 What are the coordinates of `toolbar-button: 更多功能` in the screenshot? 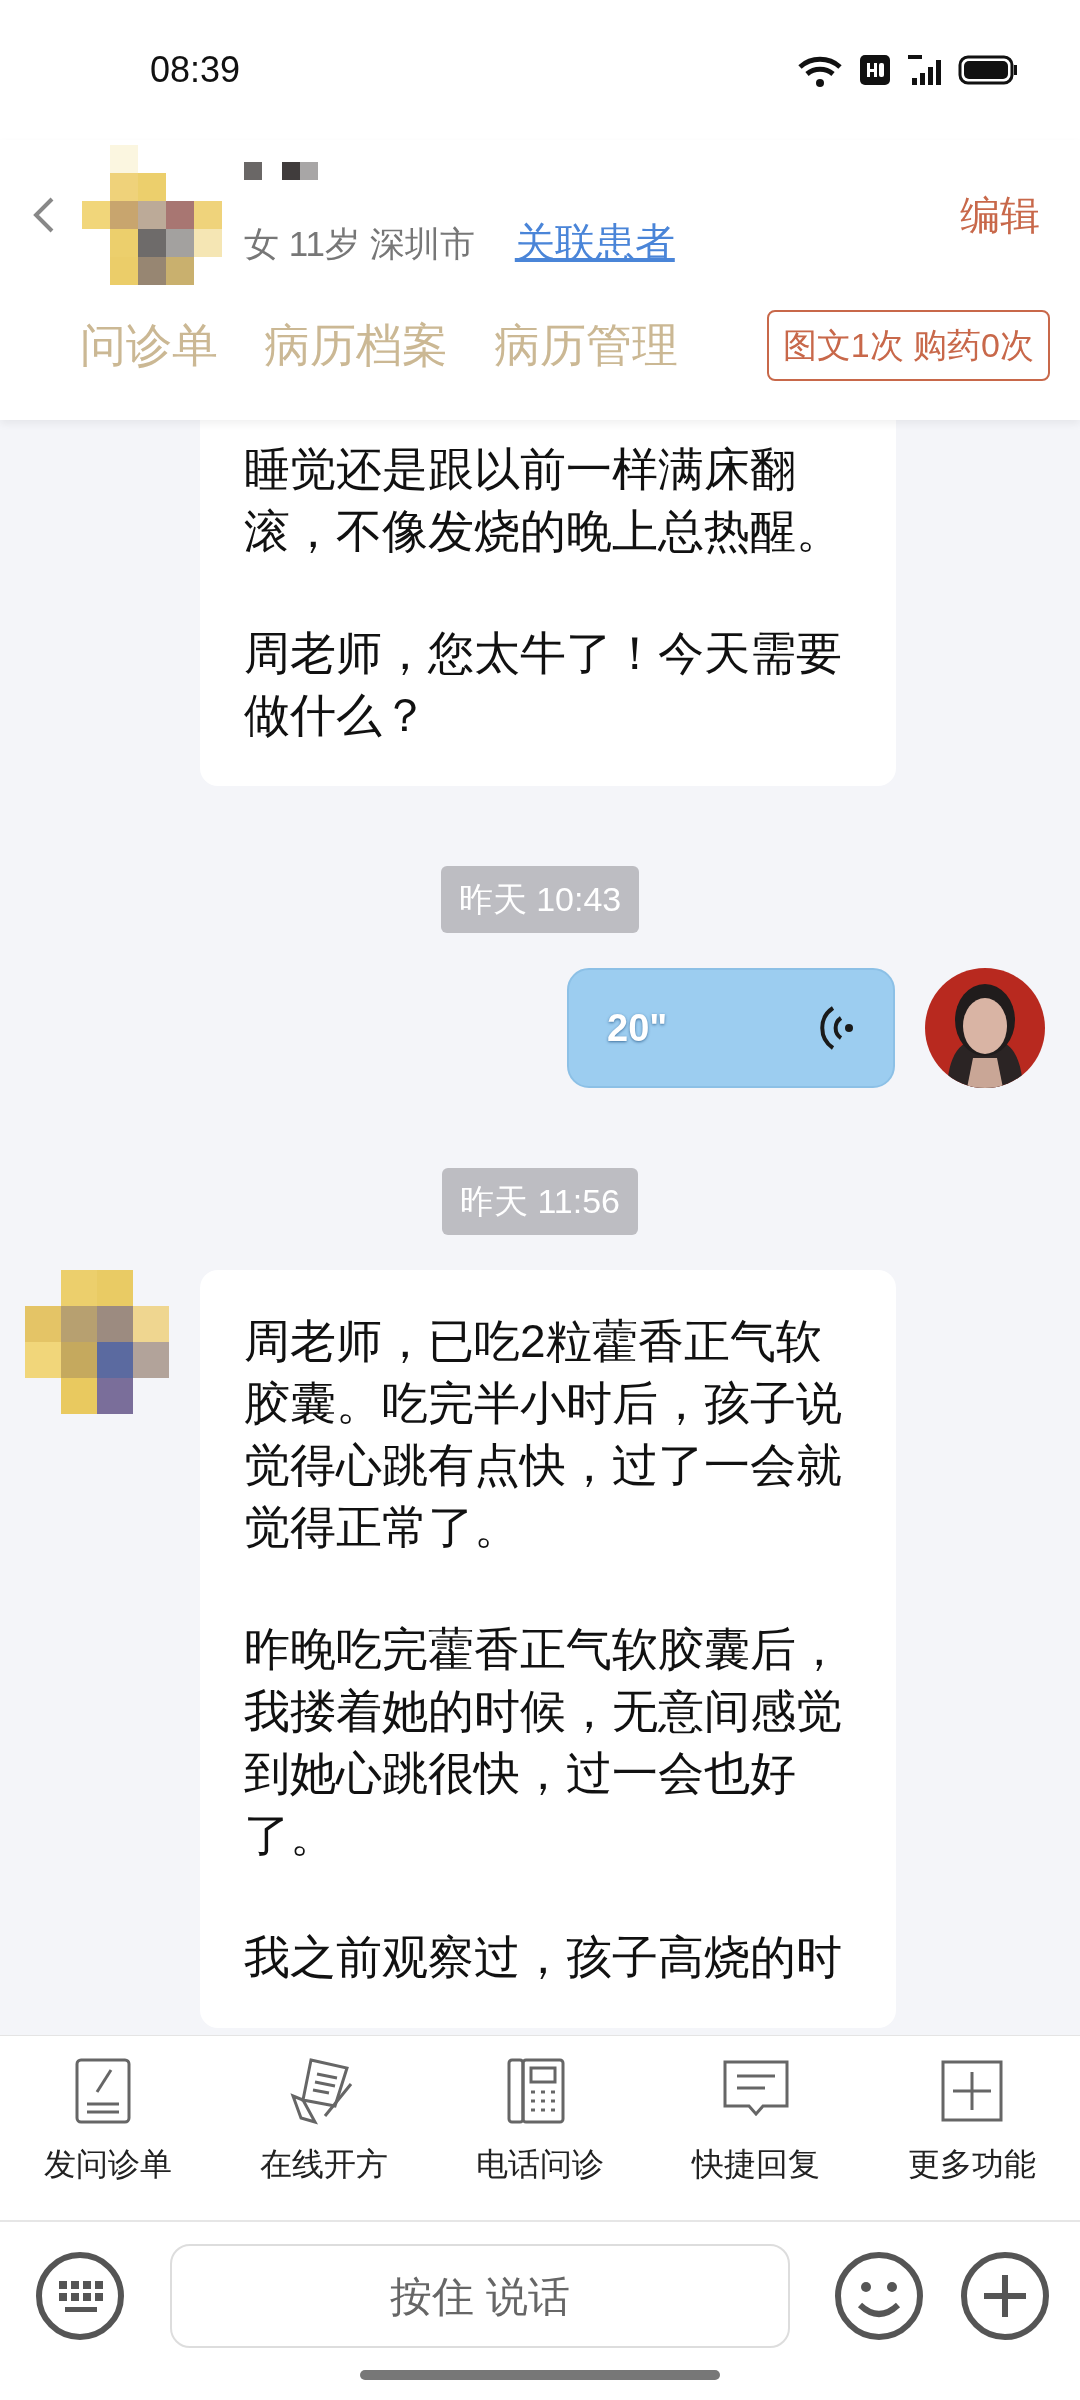 It's located at (972, 2128).